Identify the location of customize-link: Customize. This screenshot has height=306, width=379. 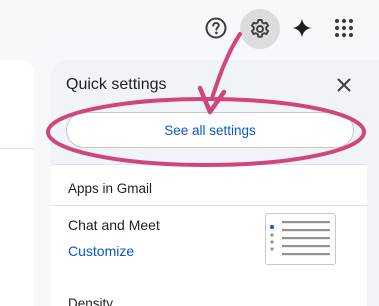
(101, 251).